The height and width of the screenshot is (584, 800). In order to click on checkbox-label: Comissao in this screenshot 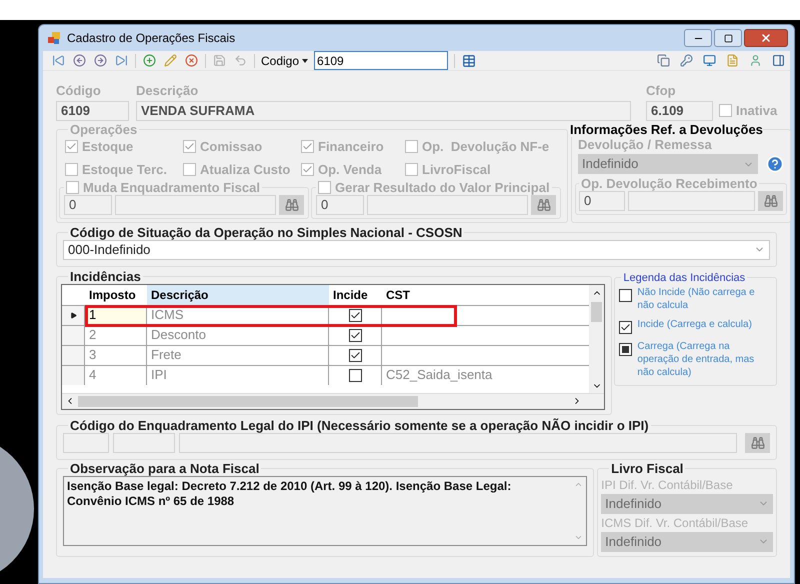, I will do `click(231, 147)`.